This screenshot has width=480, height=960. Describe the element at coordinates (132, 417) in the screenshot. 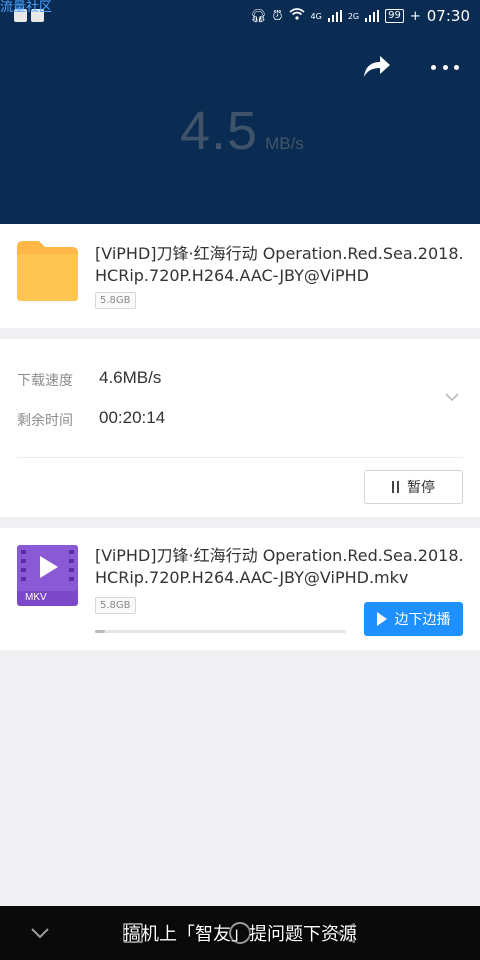

I see `remaining-time-value: 00:20:14` at that location.